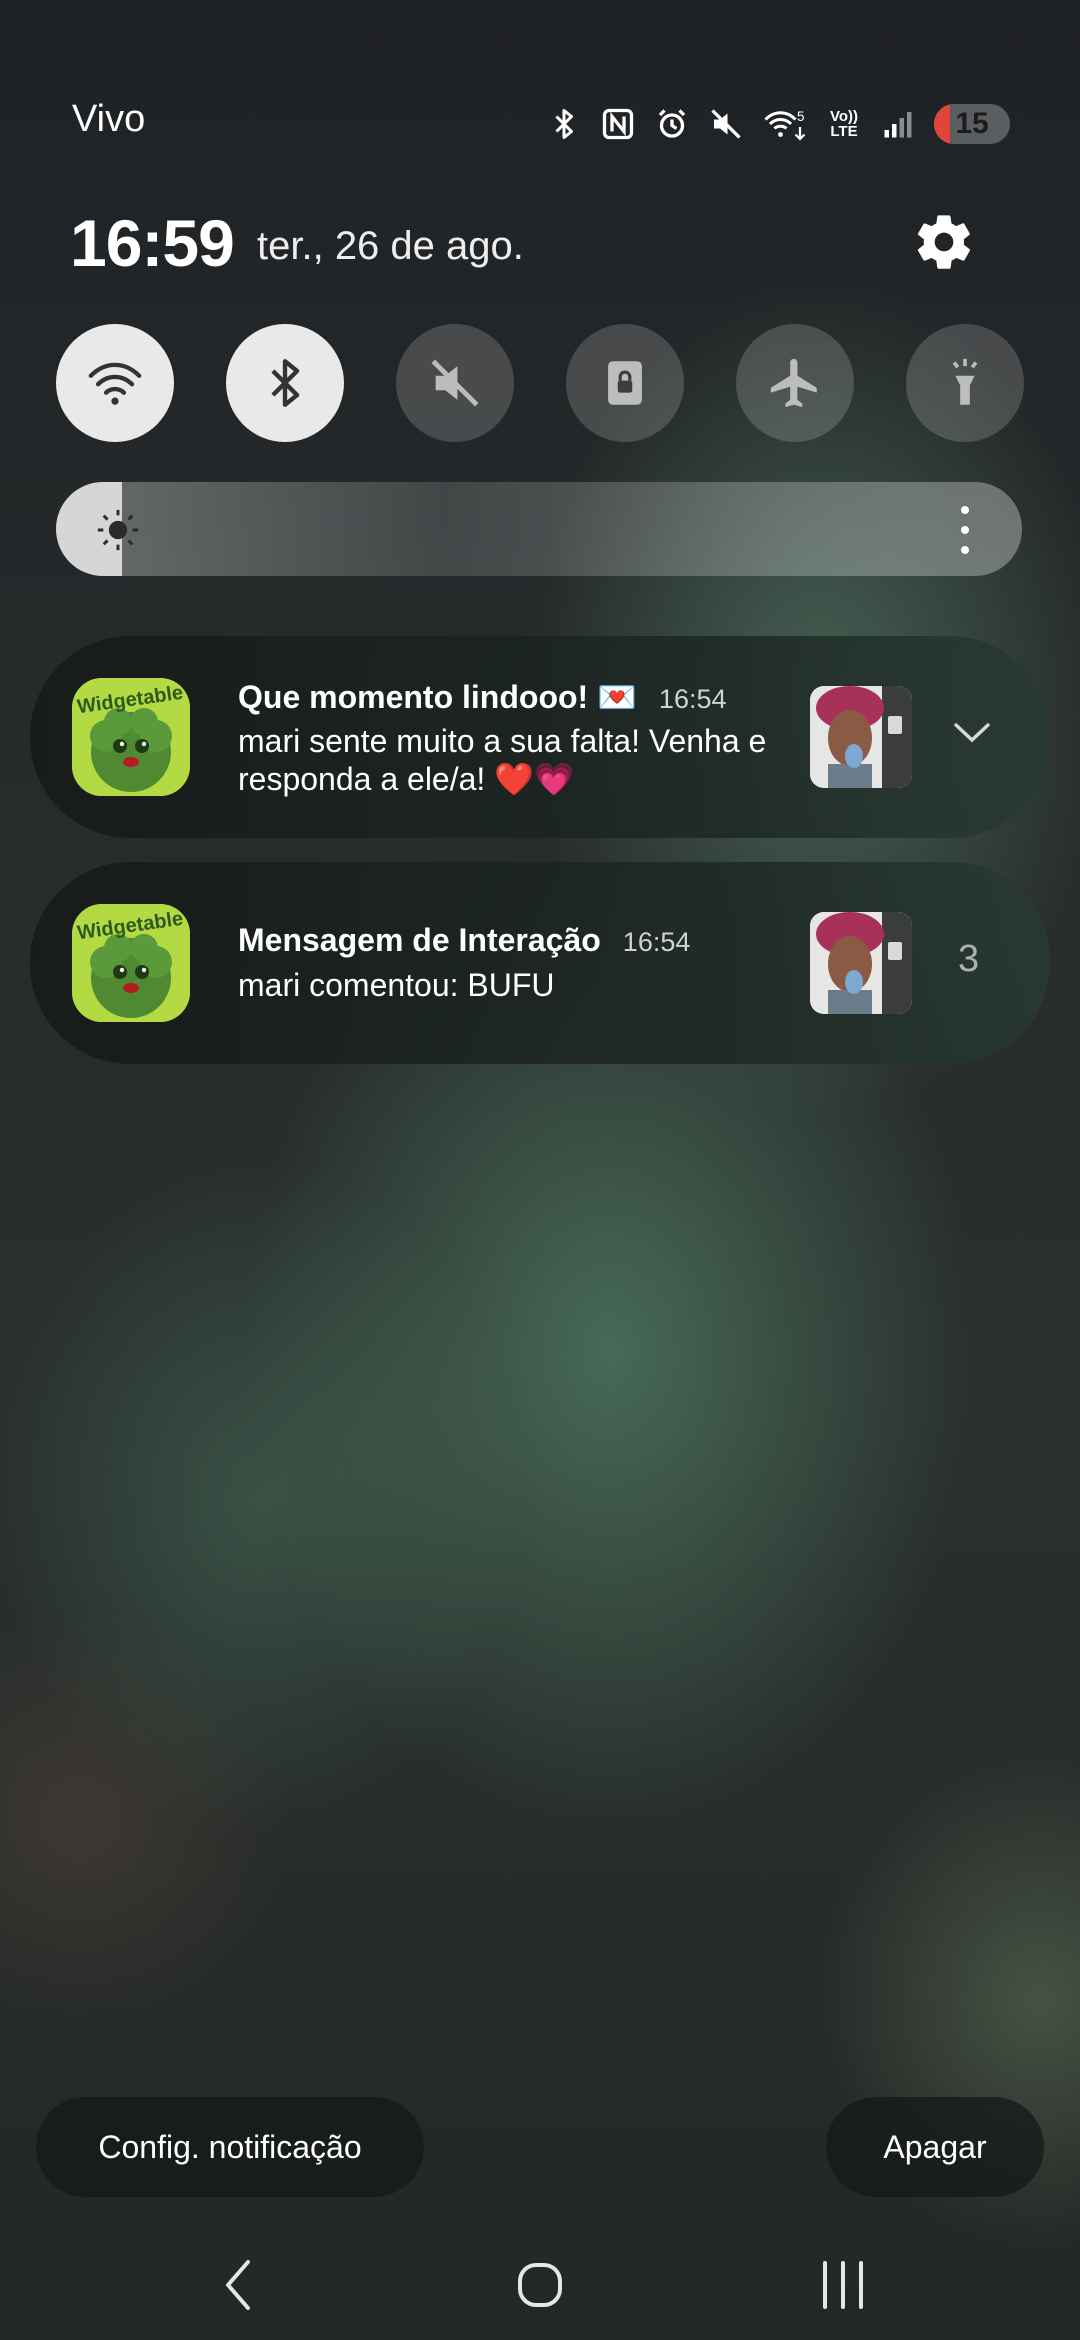 The width and height of the screenshot is (1080, 2340). What do you see at coordinates (539, 529) in the screenshot?
I see `brightness-slider` at bounding box center [539, 529].